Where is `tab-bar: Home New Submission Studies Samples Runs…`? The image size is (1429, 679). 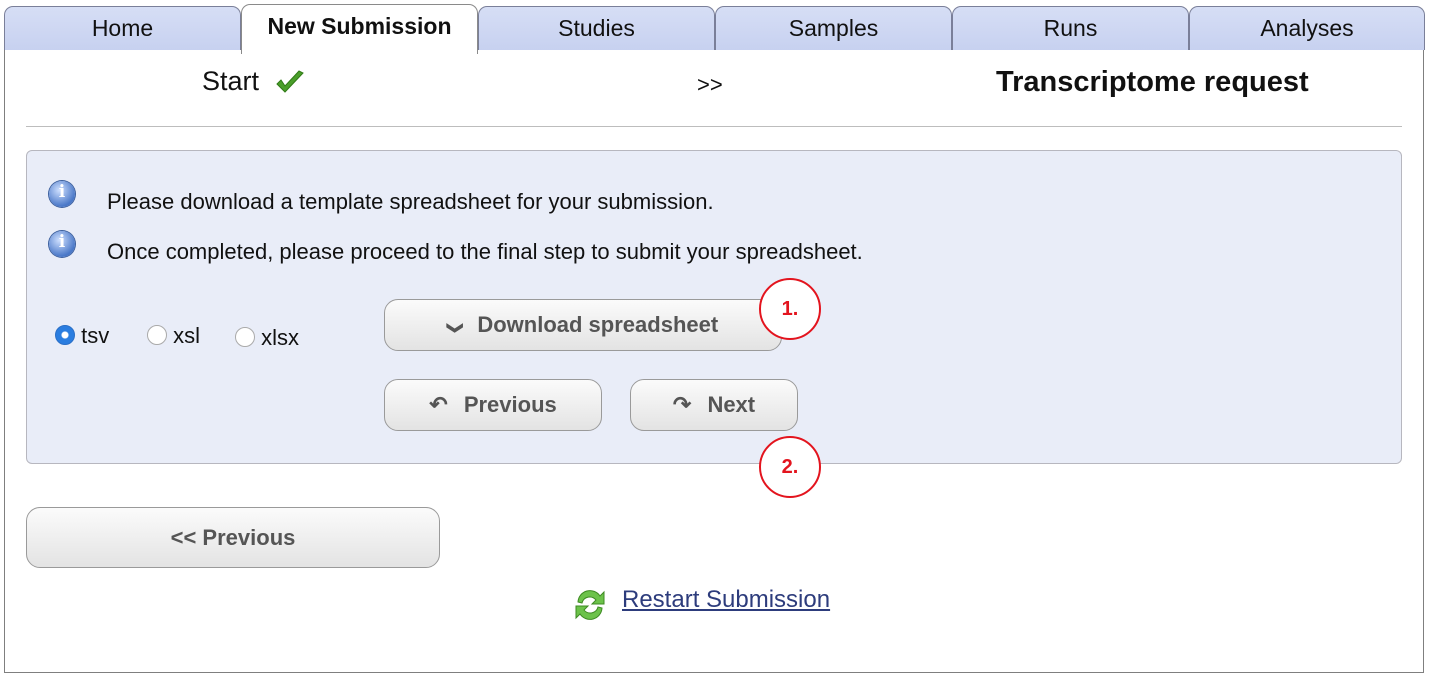
tab-bar: Home New Submission Studies Samples Runs… is located at coordinates (714, 29).